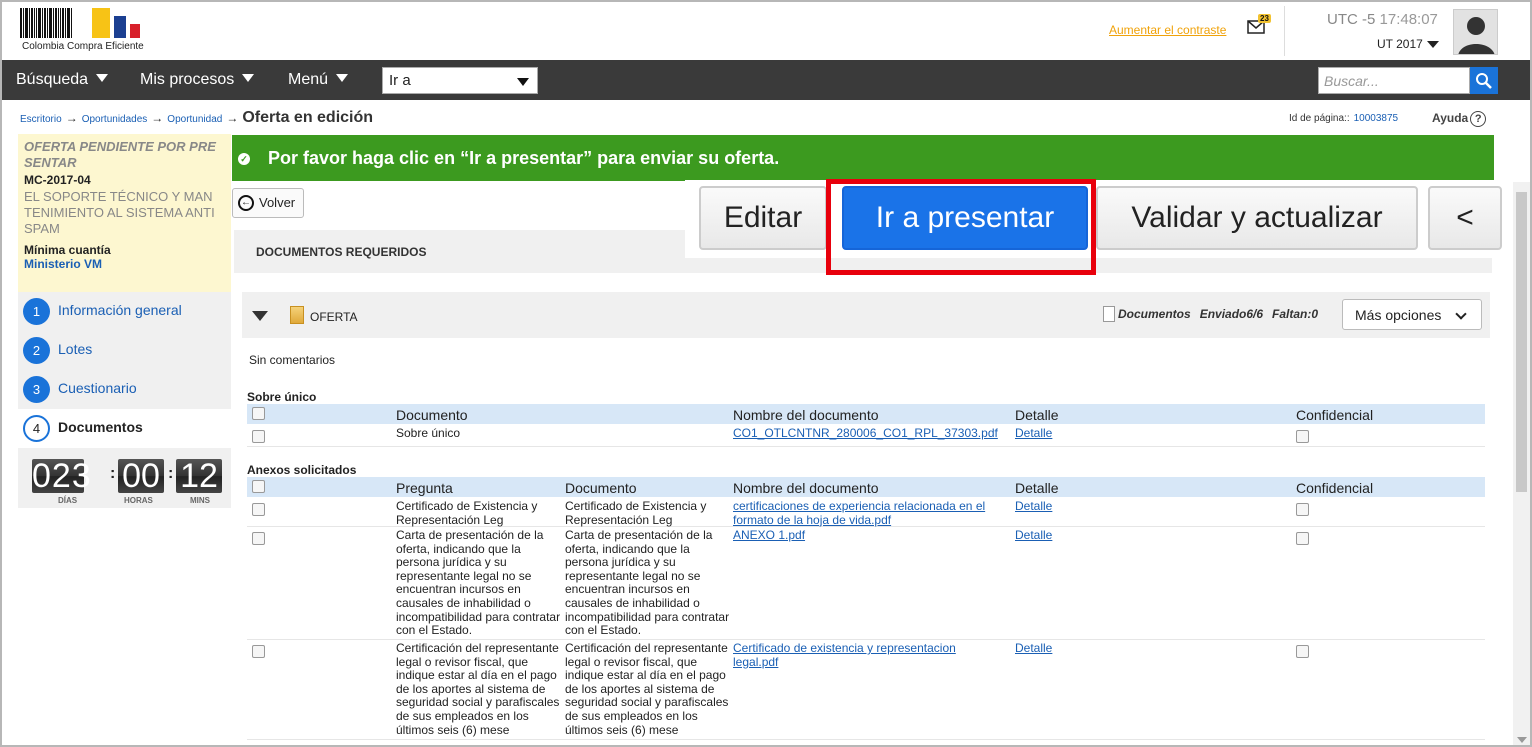  What do you see at coordinates (1522, 740) in the screenshot?
I see `scroll-down-arrow-icon` at bounding box center [1522, 740].